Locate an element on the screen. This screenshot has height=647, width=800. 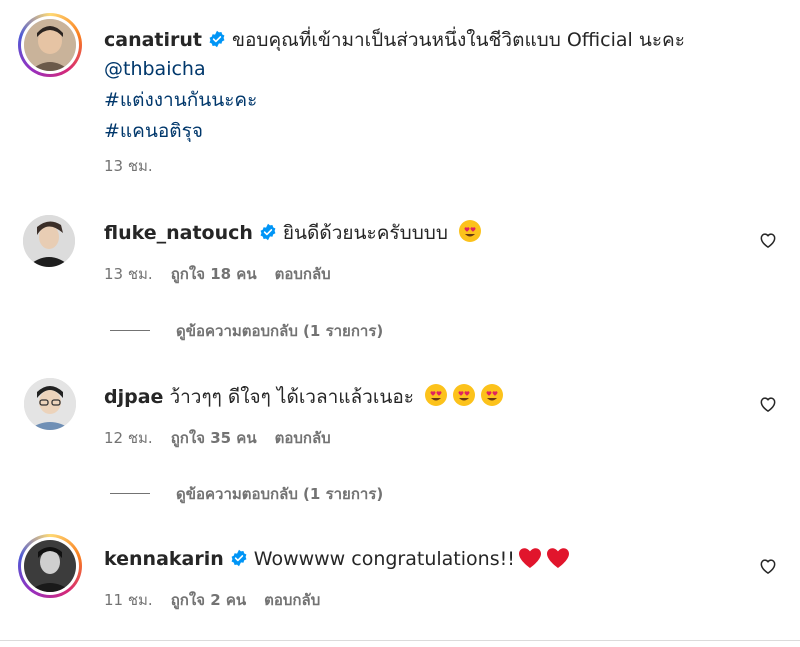
comment-time: 12 ชม. is located at coordinates (128, 438).